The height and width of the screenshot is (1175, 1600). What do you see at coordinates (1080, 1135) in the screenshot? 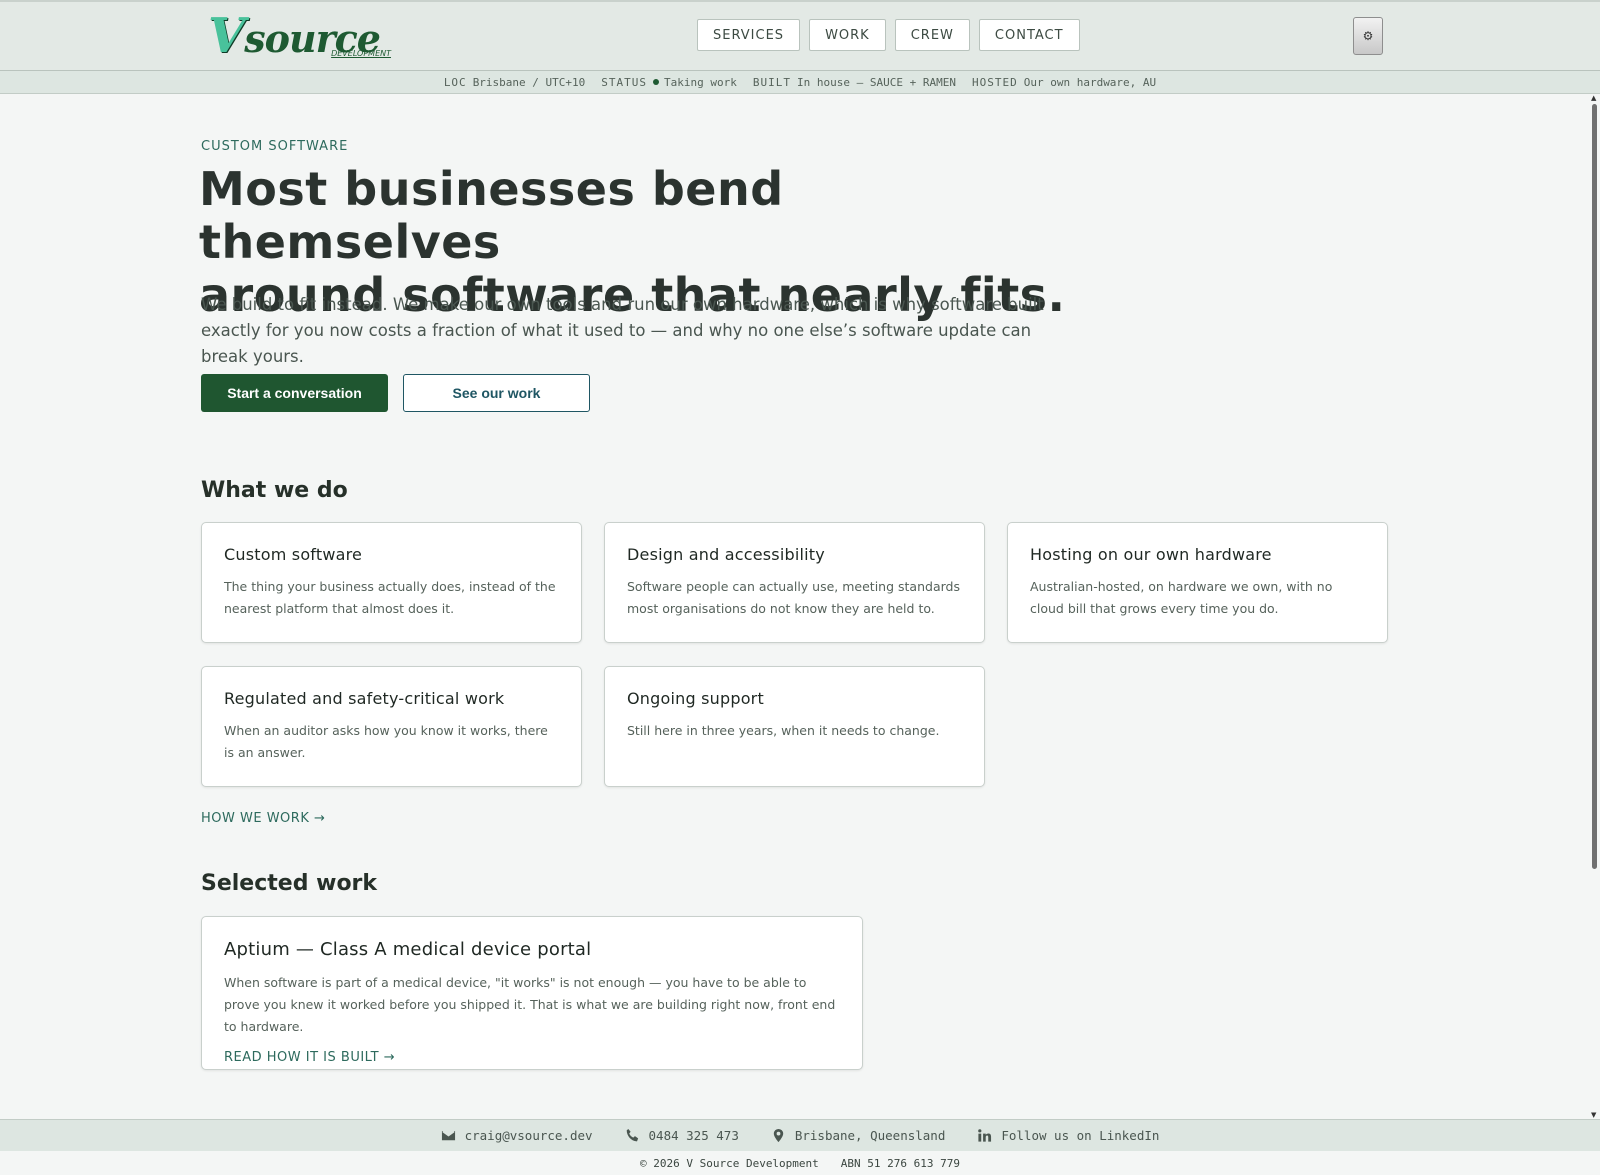
I see `footer-linkedin: Follow us on LinkedIn` at bounding box center [1080, 1135].